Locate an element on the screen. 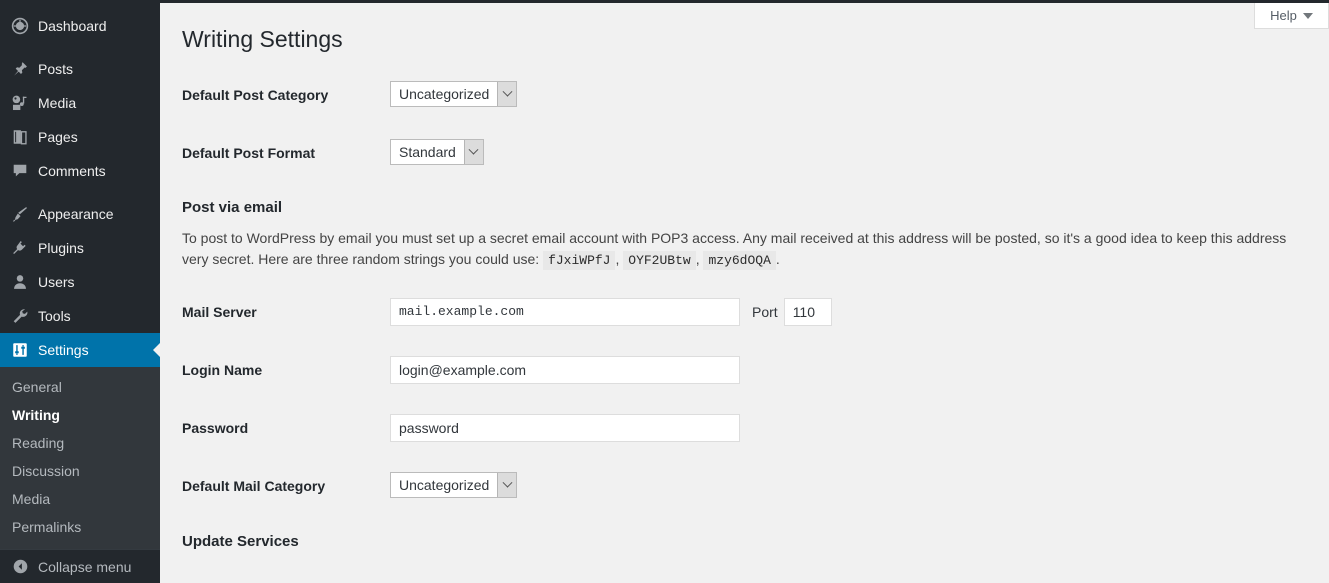  collapse-menu-container: Collapse menu is located at coordinates (80, 566).